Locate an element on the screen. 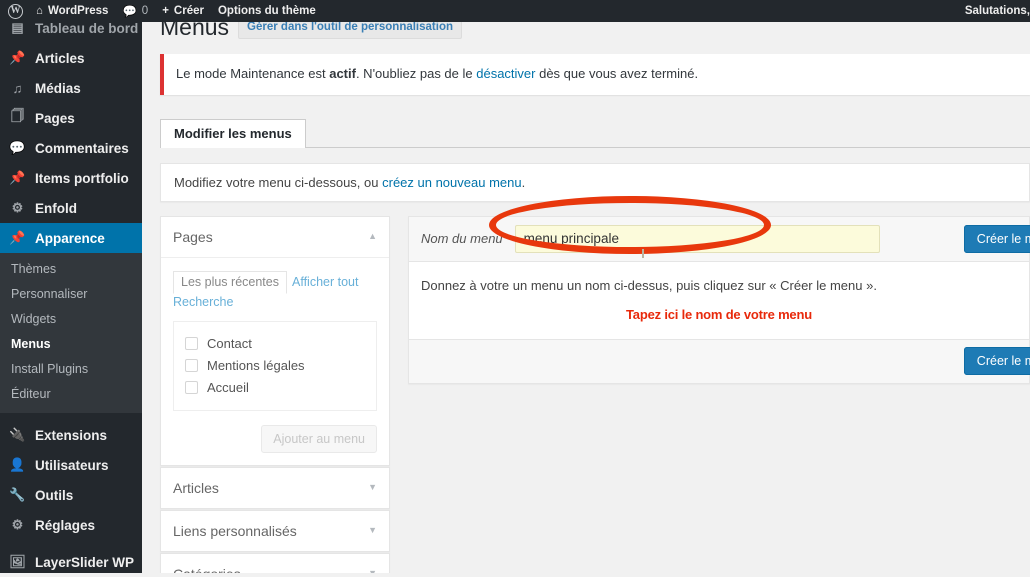 The image size is (1030, 577). site-name-button: ⌂ WordPress is located at coordinates (72, 11).